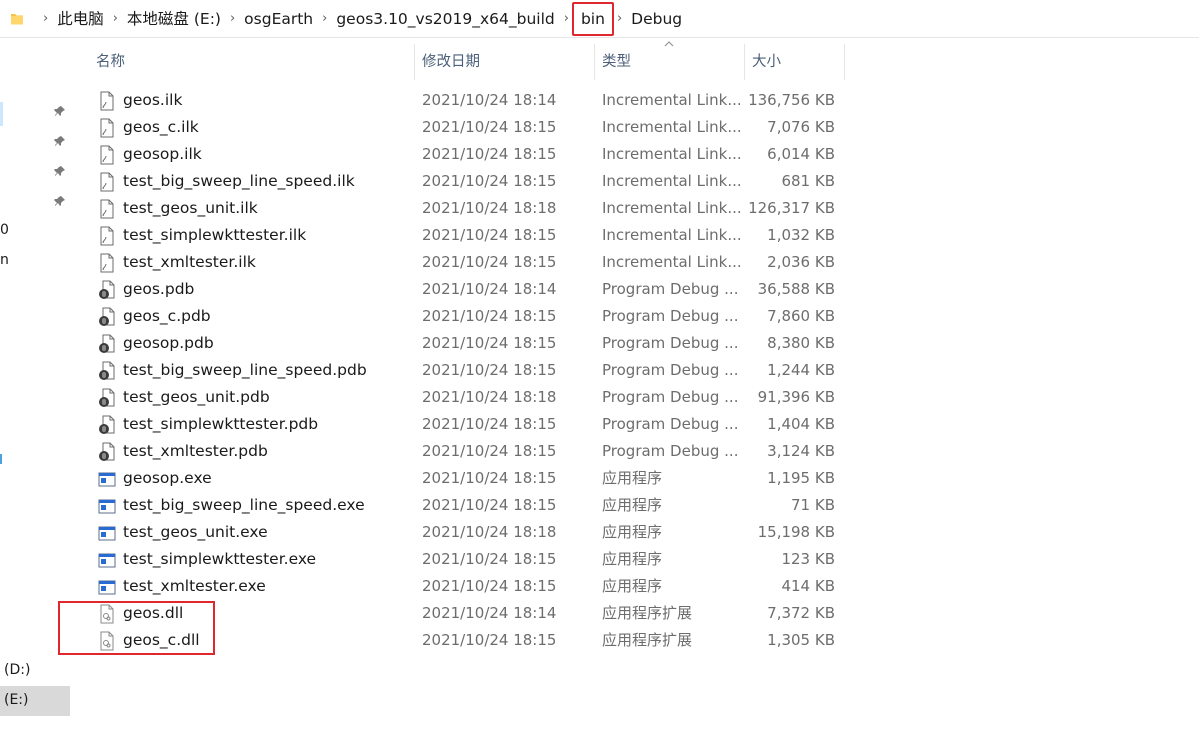  What do you see at coordinates (107, 101) in the screenshot?
I see `ilk-file-icon` at bounding box center [107, 101].